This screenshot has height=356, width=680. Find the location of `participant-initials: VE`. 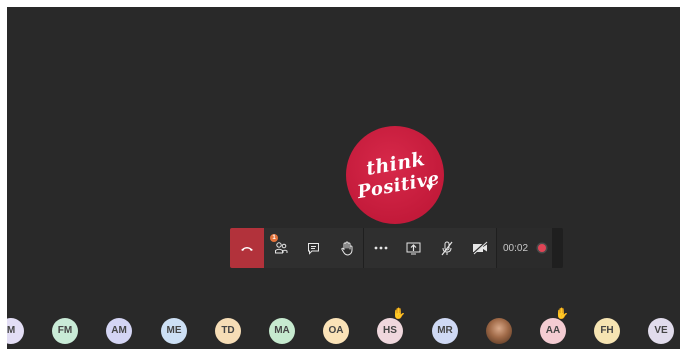

participant-initials: VE is located at coordinates (661, 330).